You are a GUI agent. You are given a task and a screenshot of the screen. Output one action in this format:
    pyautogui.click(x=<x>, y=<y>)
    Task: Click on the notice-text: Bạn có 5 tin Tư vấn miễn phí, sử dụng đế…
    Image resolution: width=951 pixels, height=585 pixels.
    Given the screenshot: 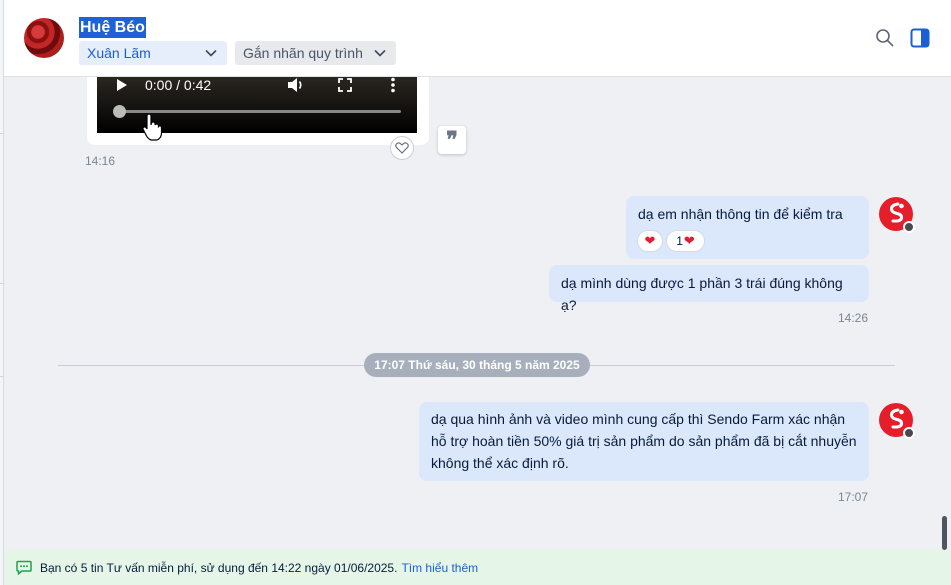 What is the action you would take?
    pyautogui.click(x=219, y=567)
    